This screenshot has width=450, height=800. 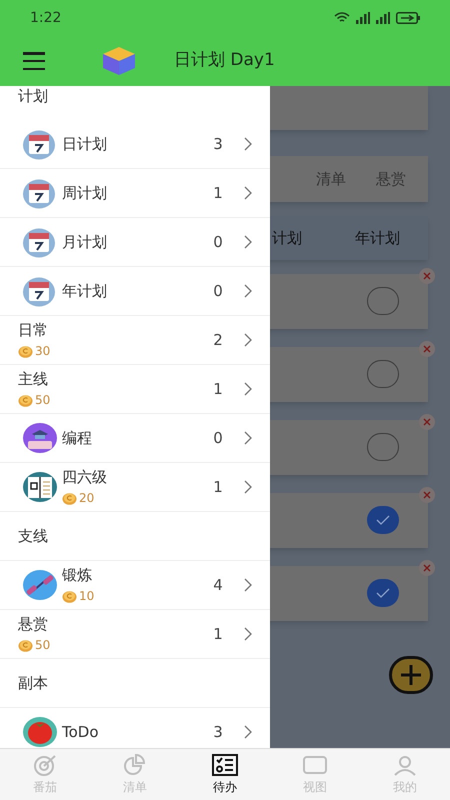 I want to click on item-label: 日计划, so click(x=85, y=144).